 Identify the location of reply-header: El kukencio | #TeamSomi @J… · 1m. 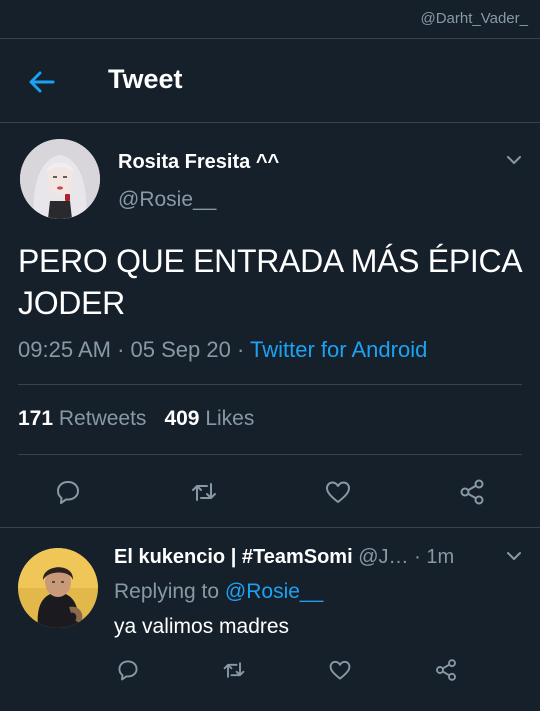
(301, 557).